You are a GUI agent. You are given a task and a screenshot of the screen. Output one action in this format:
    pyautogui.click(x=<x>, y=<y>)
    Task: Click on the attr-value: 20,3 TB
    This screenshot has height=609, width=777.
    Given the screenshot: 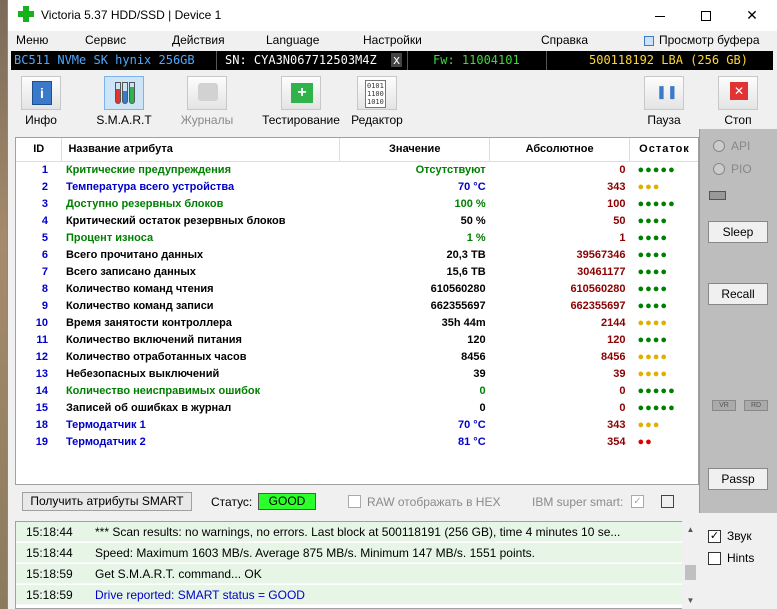 What is the action you would take?
    pyautogui.click(x=466, y=254)
    